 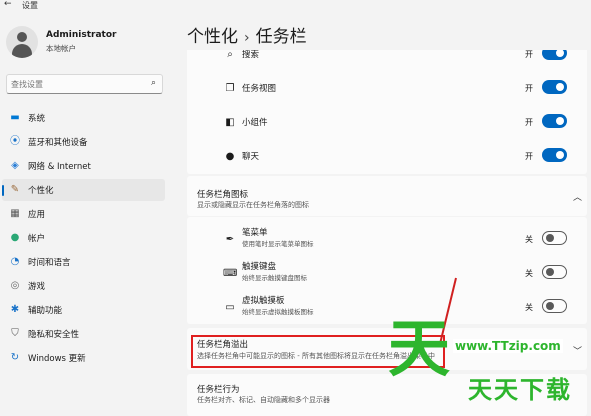 I want to click on taskbar-item-label: 聊天, so click(x=251, y=157).